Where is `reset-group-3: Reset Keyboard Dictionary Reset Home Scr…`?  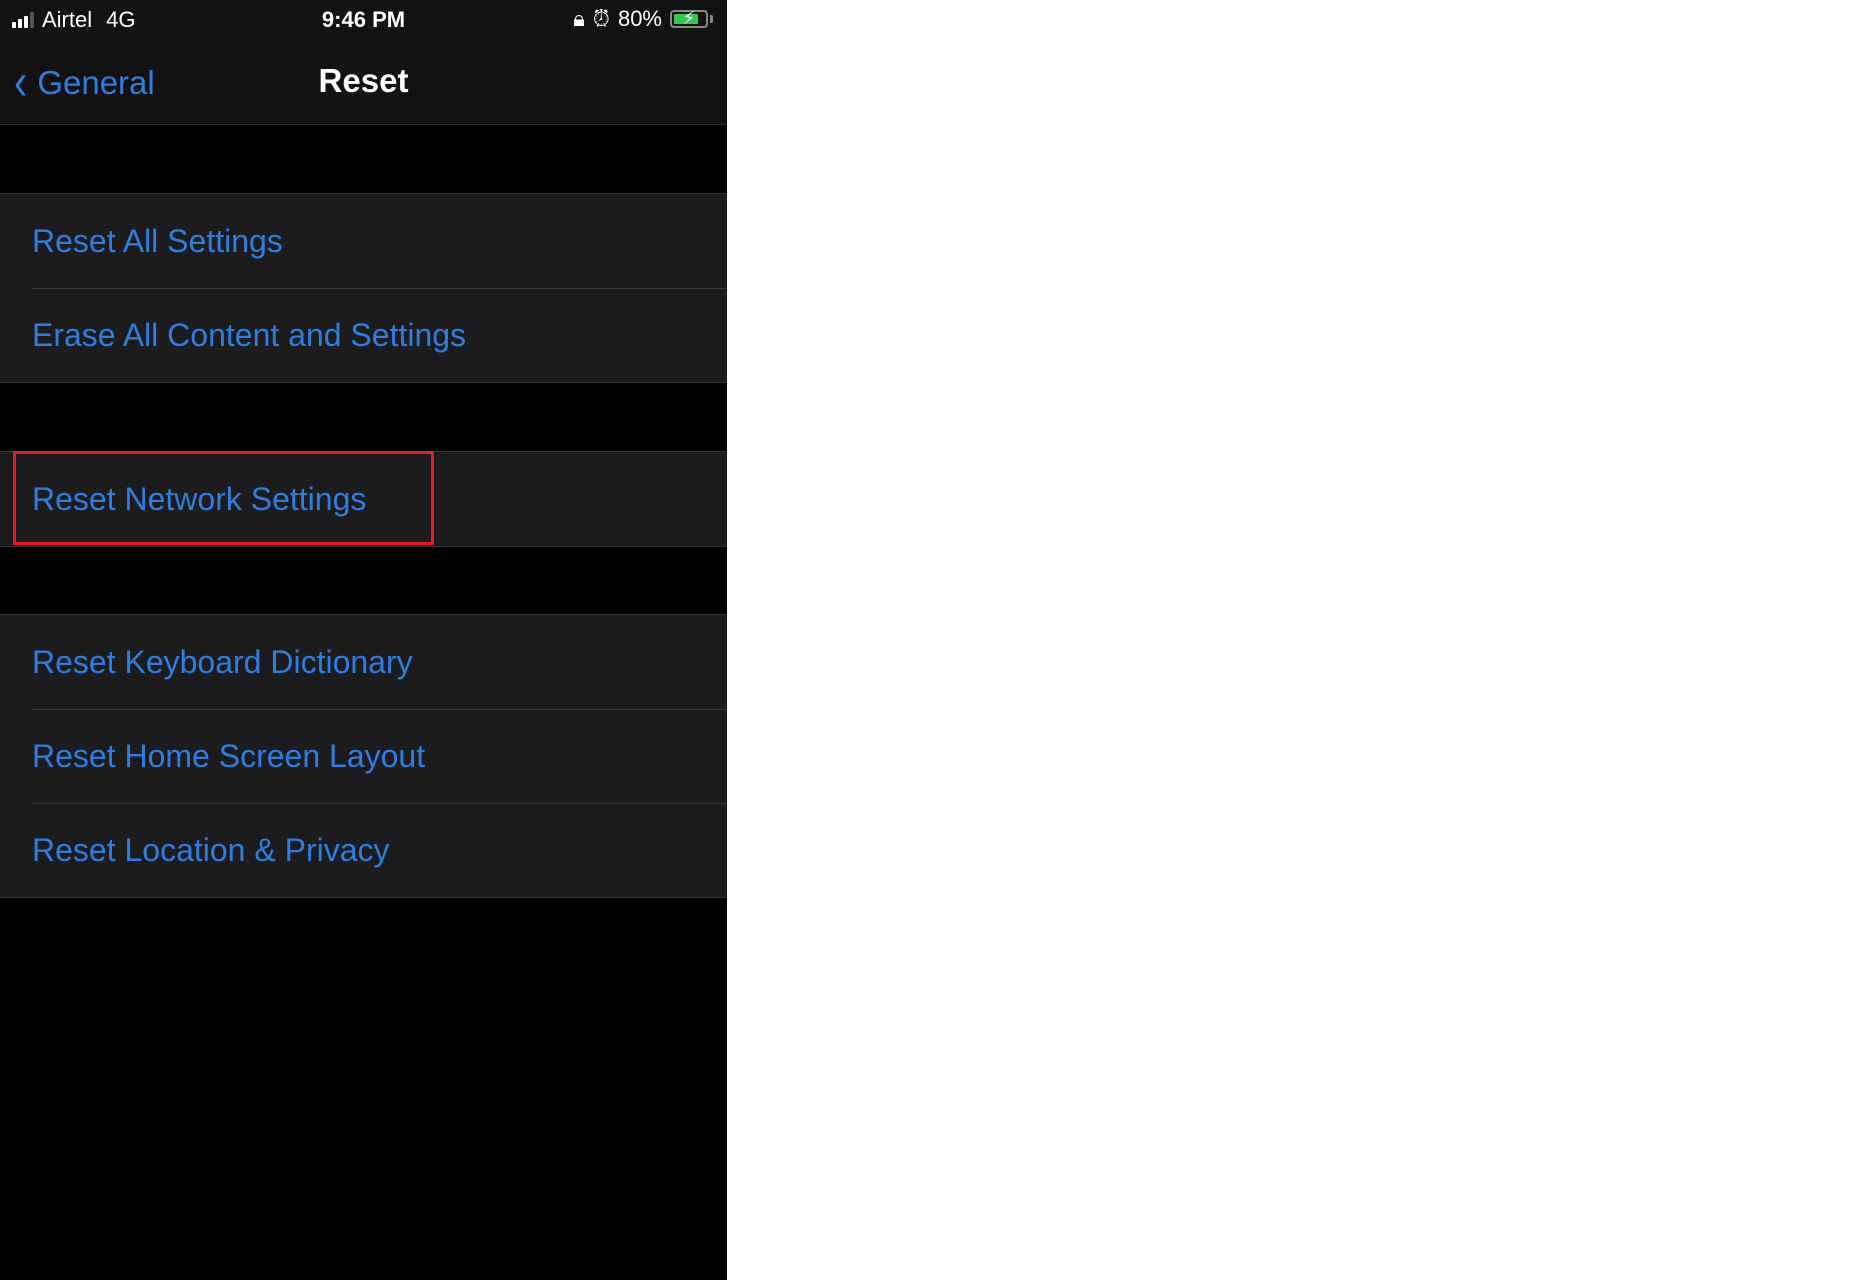
reset-group-3: Reset Keyboard Dictionary Reset Home Scr… is located at coordinates (363, 756).